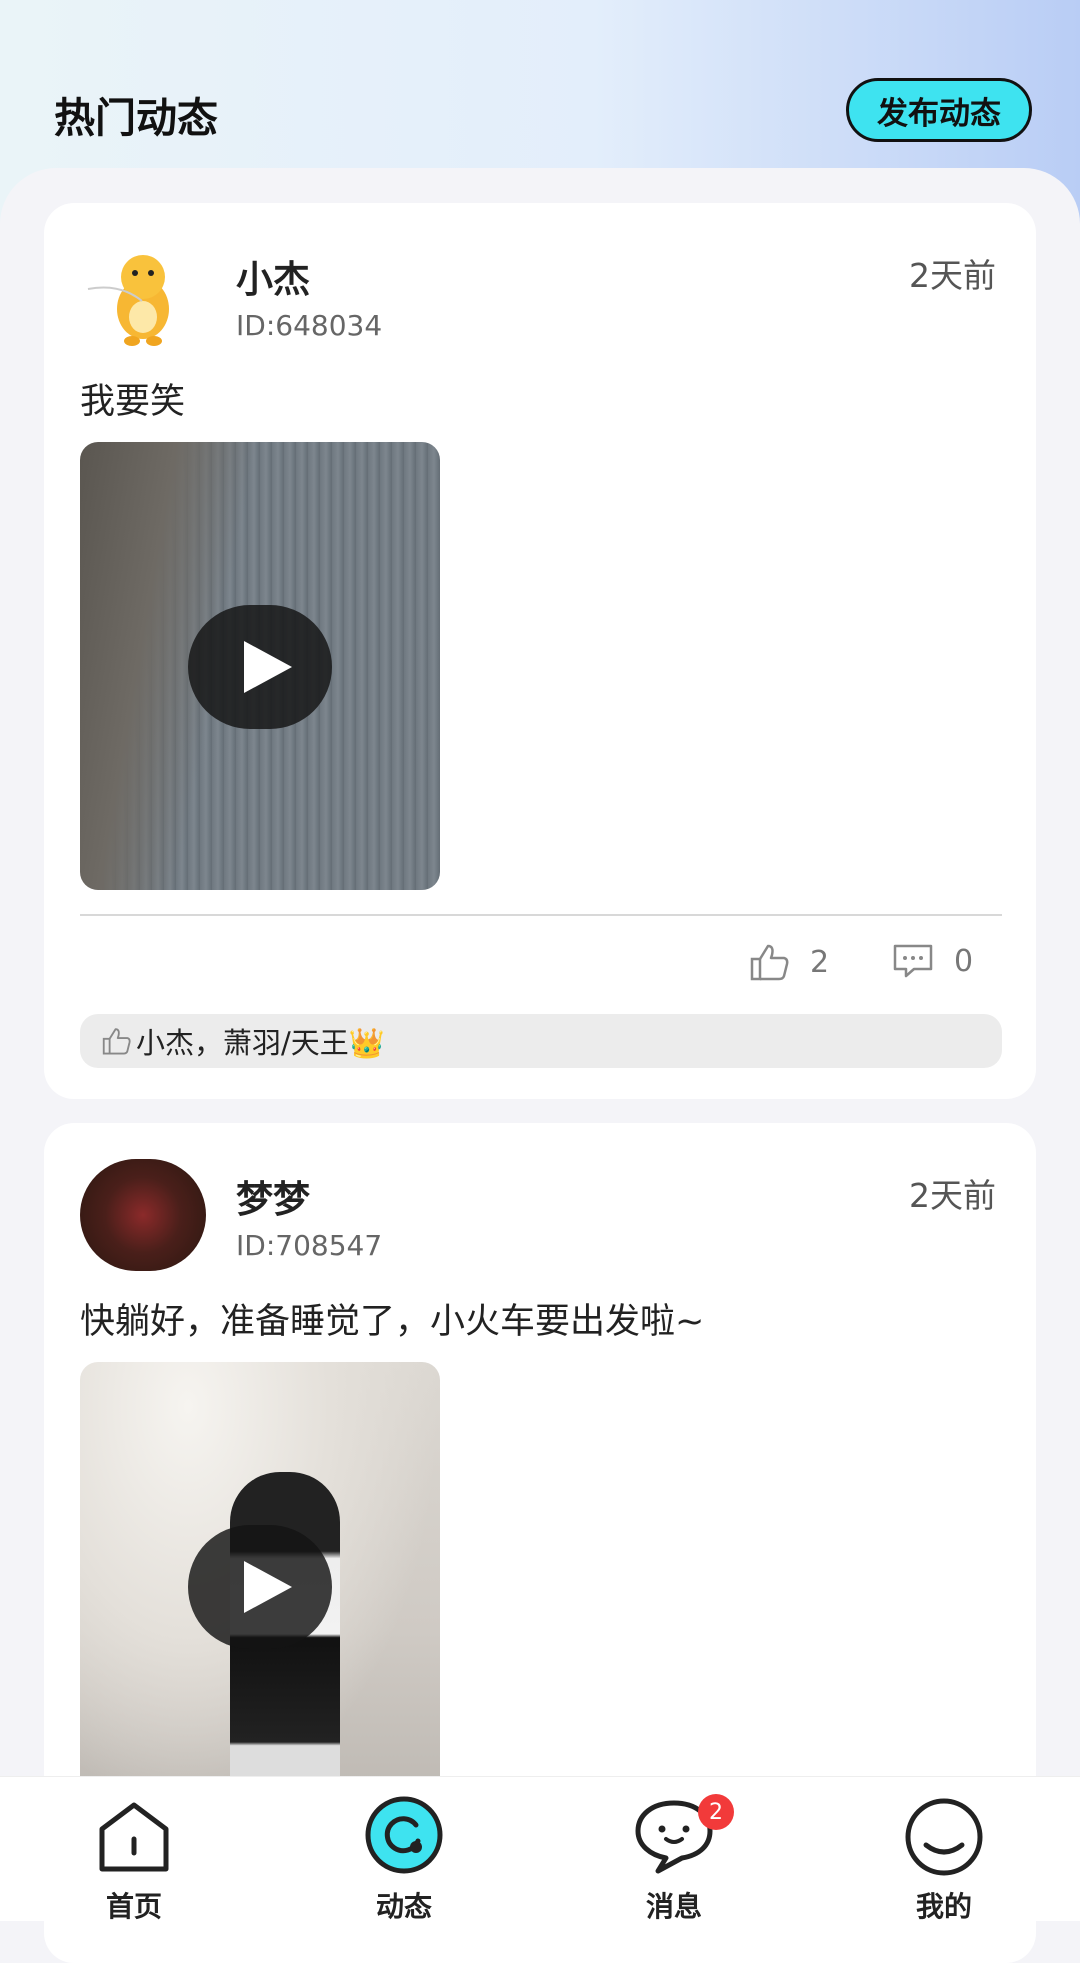 This screenshot has width=1080, height=1963. Describe the element at coordinates (540, 1849) in the screenshot. I see `bottom-tab-bar: 首页 动态 2 消息 我的` at that location.